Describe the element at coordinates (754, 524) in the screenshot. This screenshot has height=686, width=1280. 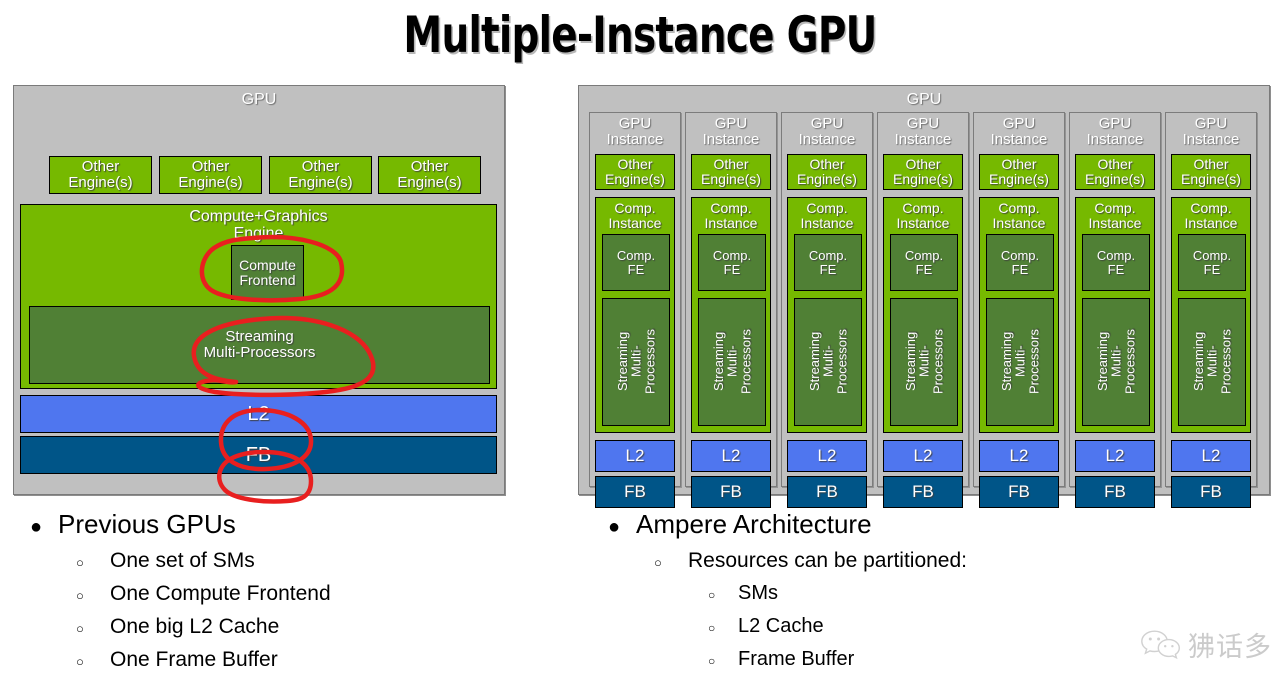
I see `right-bullet-heading-text: Ampere Architecture` at that location.